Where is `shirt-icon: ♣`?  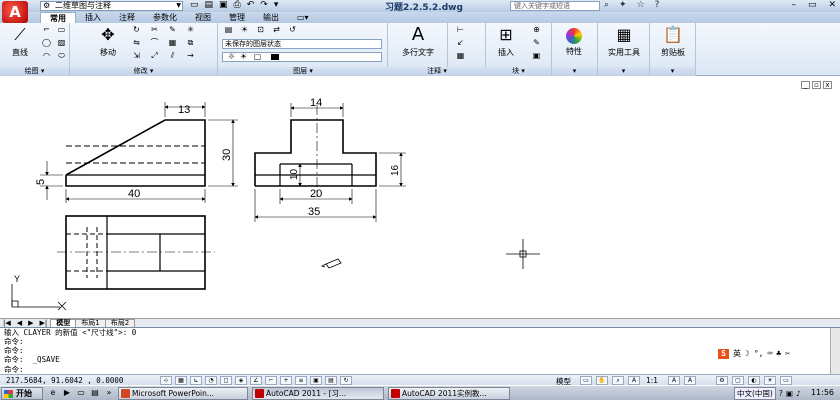 shirt-icon: ♣ is located at coordinates (778, 353).